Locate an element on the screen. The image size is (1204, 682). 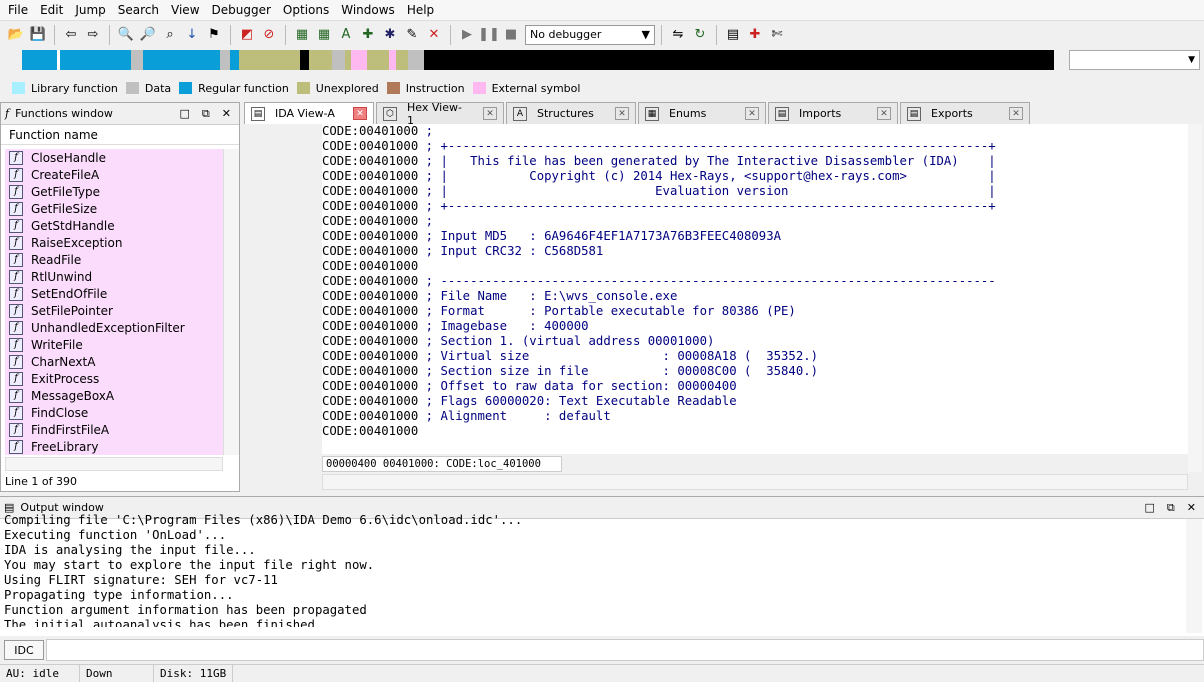
step-icon: ↻ is located at coordinates (700, 35).